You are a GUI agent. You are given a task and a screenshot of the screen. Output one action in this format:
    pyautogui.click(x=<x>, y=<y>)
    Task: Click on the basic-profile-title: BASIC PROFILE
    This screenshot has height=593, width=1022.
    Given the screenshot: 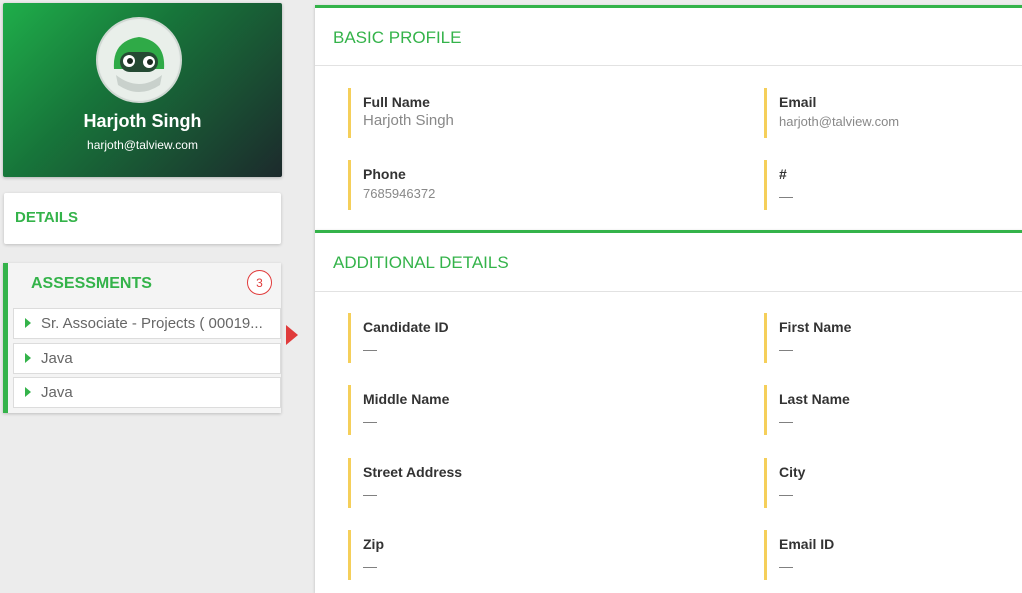 What is the action you would take?
    pyautogui.click(x=397, y=37)
    